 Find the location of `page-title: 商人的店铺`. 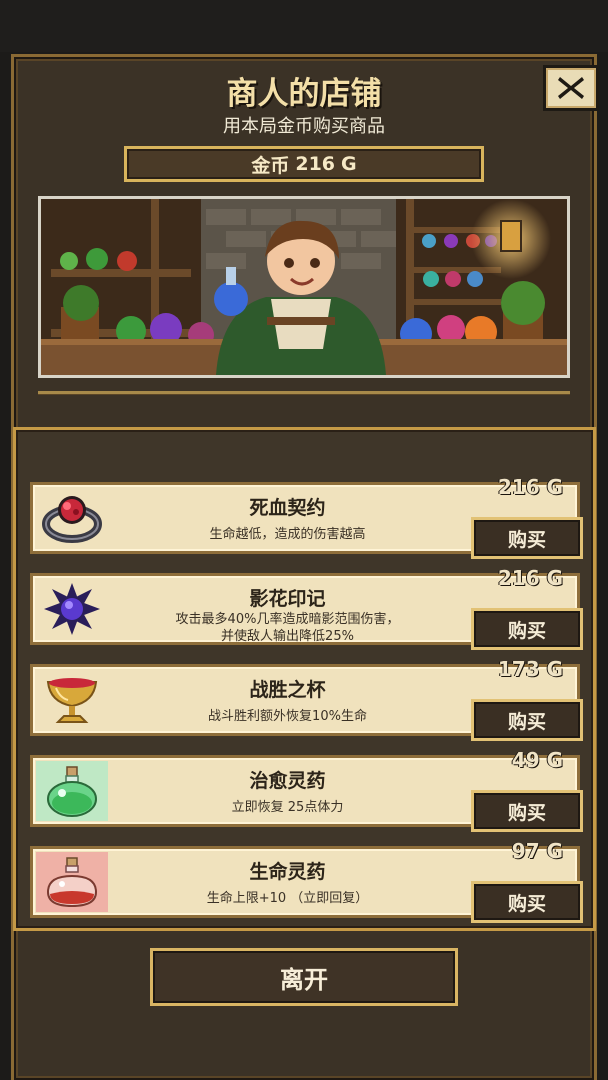

page-title: 商人的店铺 is located at coordinates (304, 94).